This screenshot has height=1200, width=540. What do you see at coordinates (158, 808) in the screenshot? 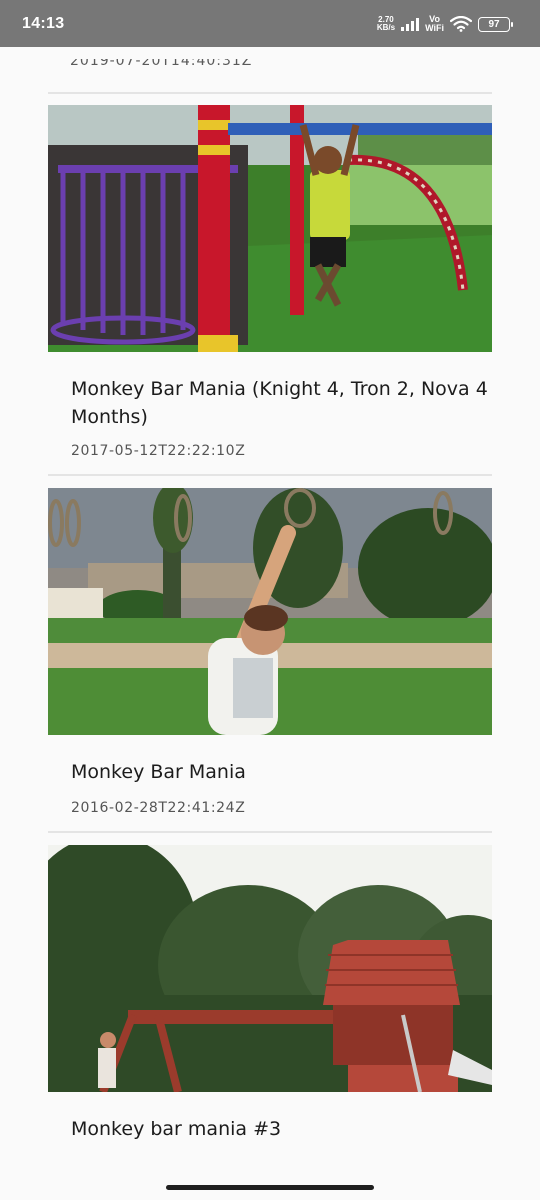
I see `video-date: 2016-02-28T22:41:24Z` at bounding box center [158, 808].